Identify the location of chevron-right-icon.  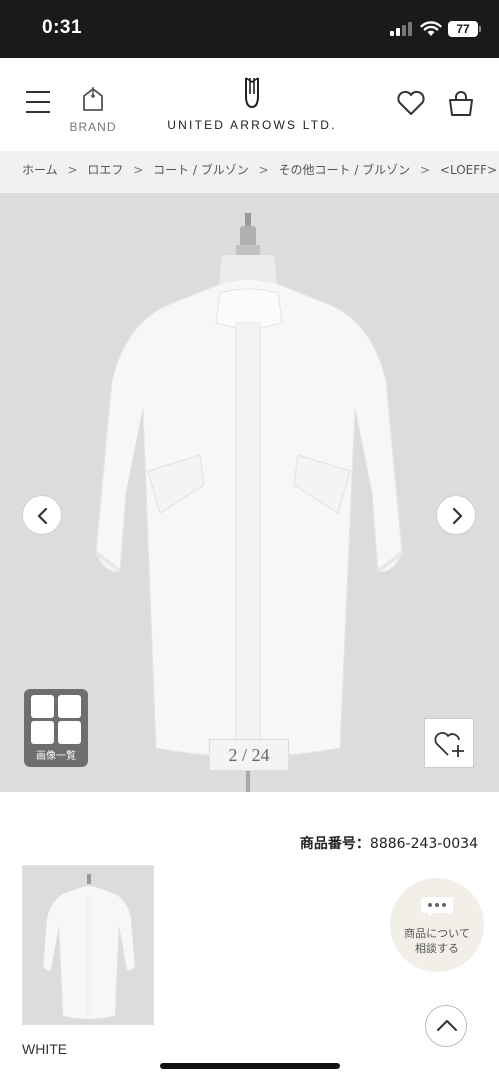
(457, 516).